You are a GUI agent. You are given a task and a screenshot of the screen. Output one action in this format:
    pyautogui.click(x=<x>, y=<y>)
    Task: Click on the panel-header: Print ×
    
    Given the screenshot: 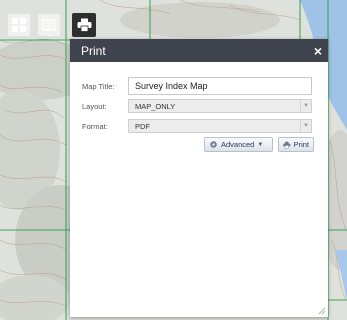 What is the action you would take?
    pyautogui.click(x=199, y=50)
    